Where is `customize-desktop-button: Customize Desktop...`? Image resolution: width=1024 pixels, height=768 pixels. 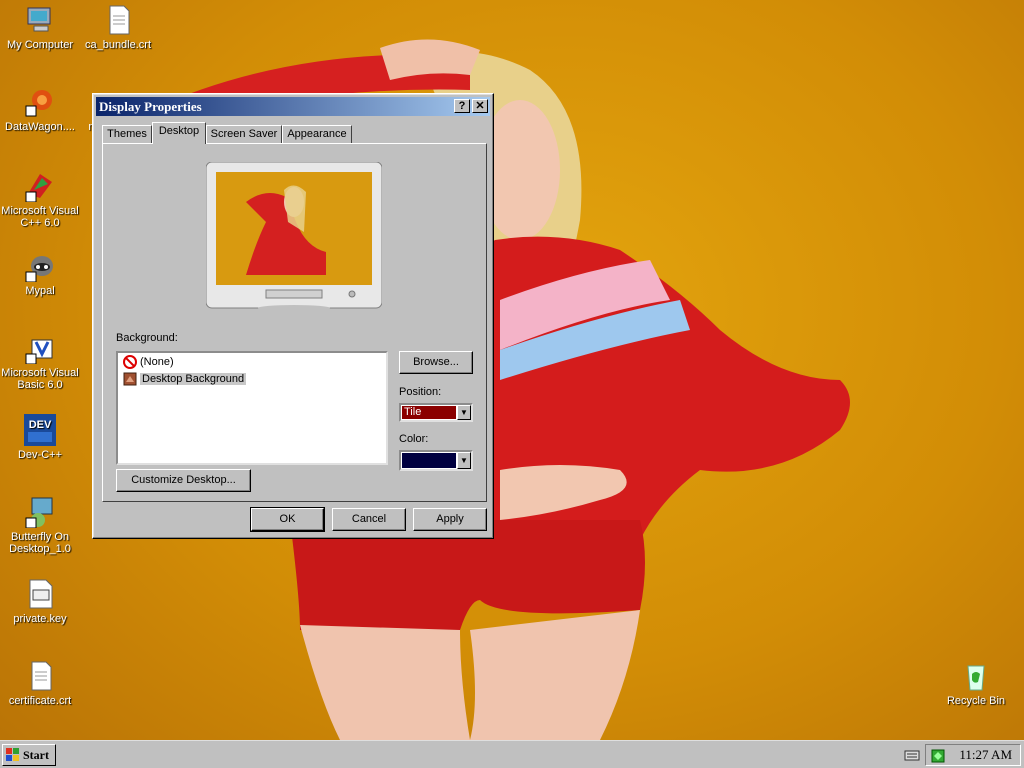 customize-desktop-button: Customize Desktop... is located at coordinates (183, 480).